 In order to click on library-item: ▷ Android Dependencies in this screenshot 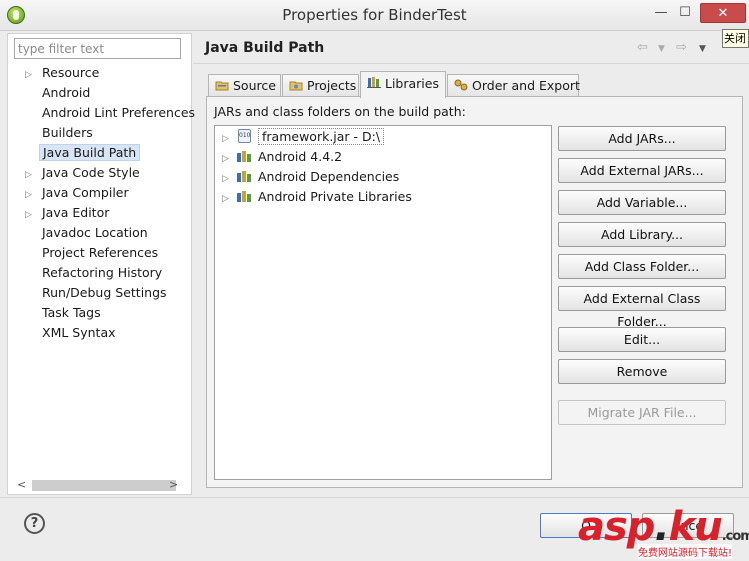, I will do `click(310, 177)`.